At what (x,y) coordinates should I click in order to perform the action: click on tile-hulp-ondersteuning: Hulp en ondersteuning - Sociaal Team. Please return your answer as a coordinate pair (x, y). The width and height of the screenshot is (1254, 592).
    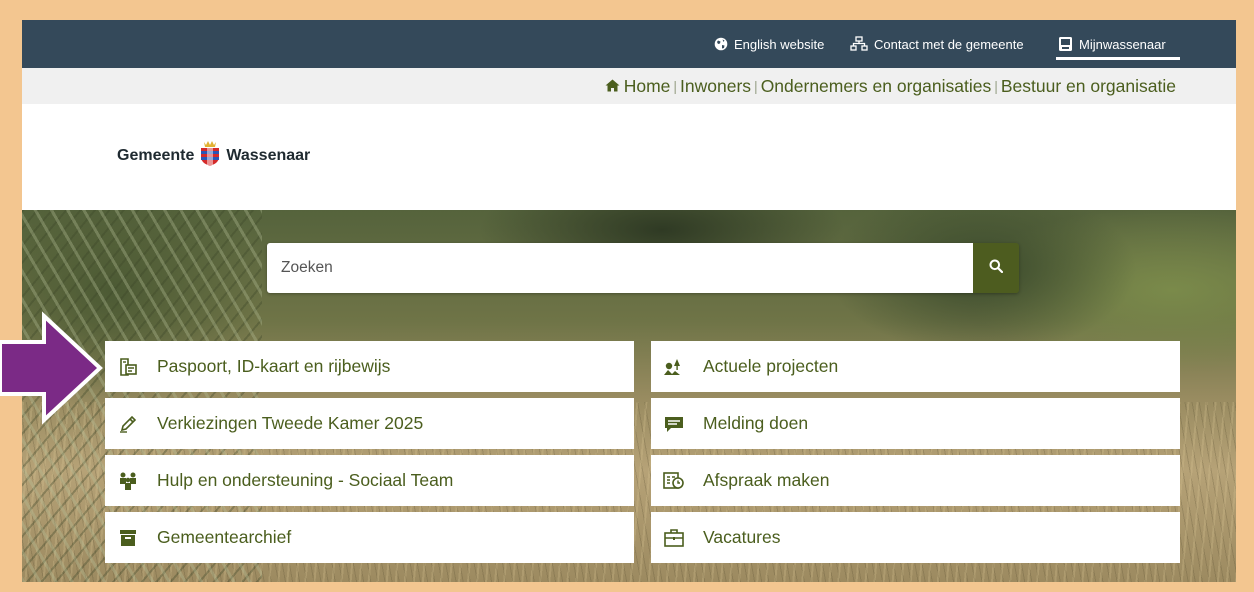
    Looking at the image, I should click on (369, 480).